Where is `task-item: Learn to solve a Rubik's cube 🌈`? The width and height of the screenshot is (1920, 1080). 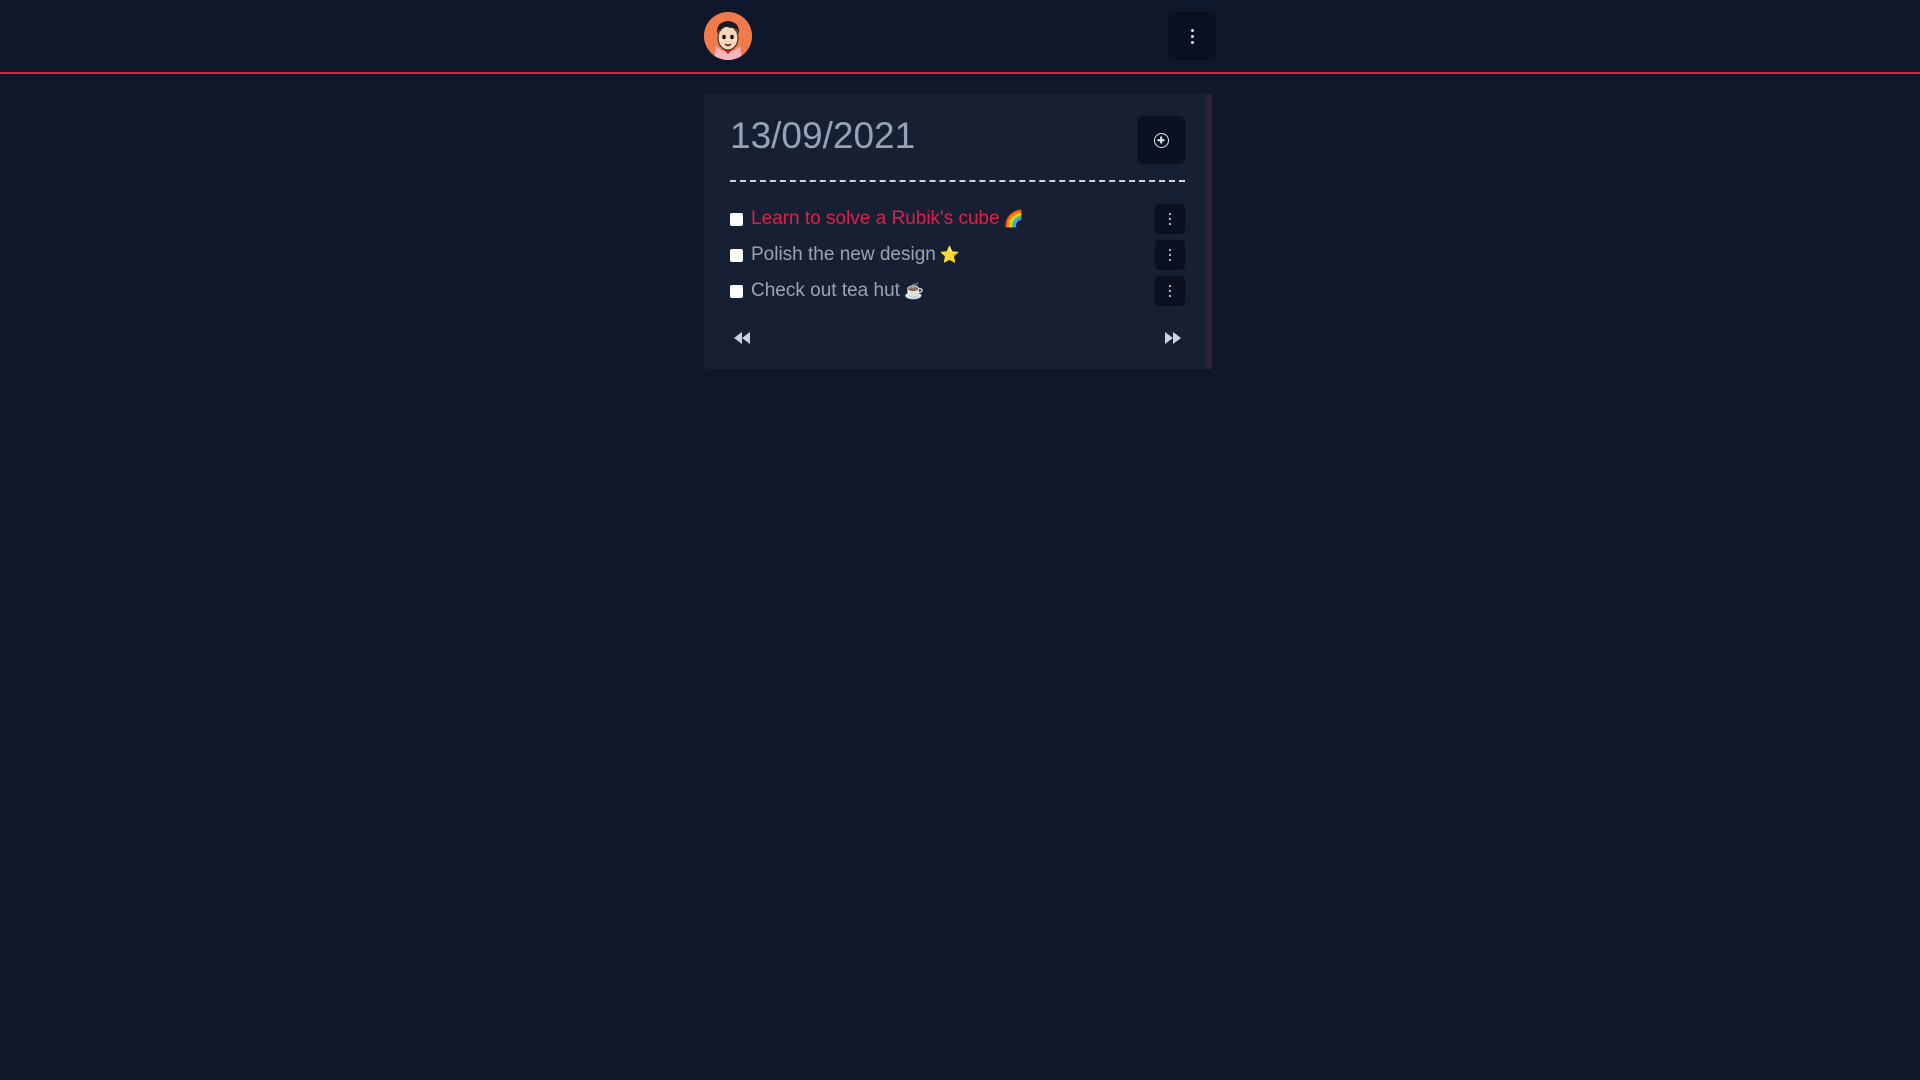 task-item: Learn to solve a Rubik's cube 🌈 is located at coordinates (957, 219).